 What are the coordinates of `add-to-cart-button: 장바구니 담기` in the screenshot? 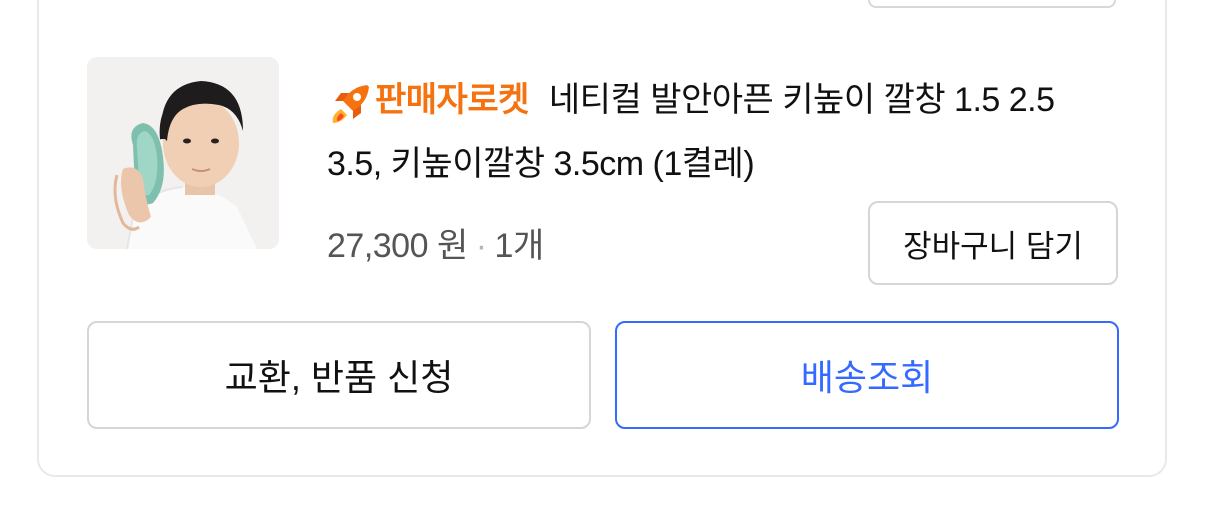 It's located at (993, 243).